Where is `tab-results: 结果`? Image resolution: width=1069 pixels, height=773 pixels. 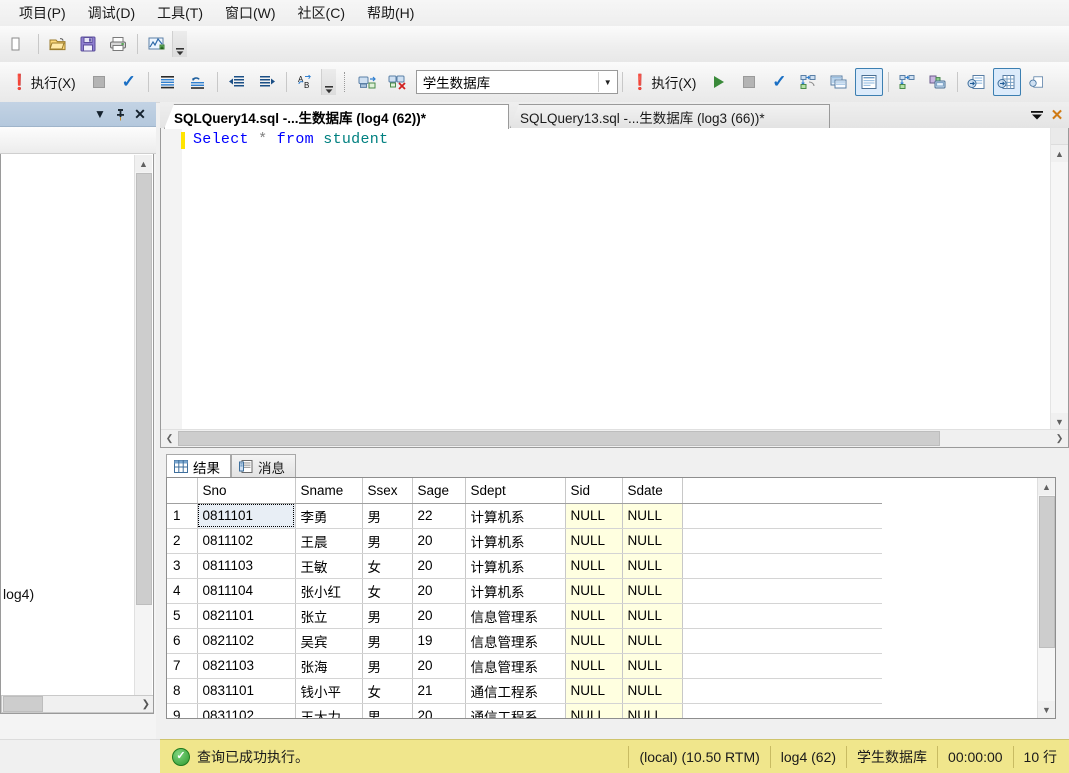 tab-results: 结果 is located at coordinates (198, 466).